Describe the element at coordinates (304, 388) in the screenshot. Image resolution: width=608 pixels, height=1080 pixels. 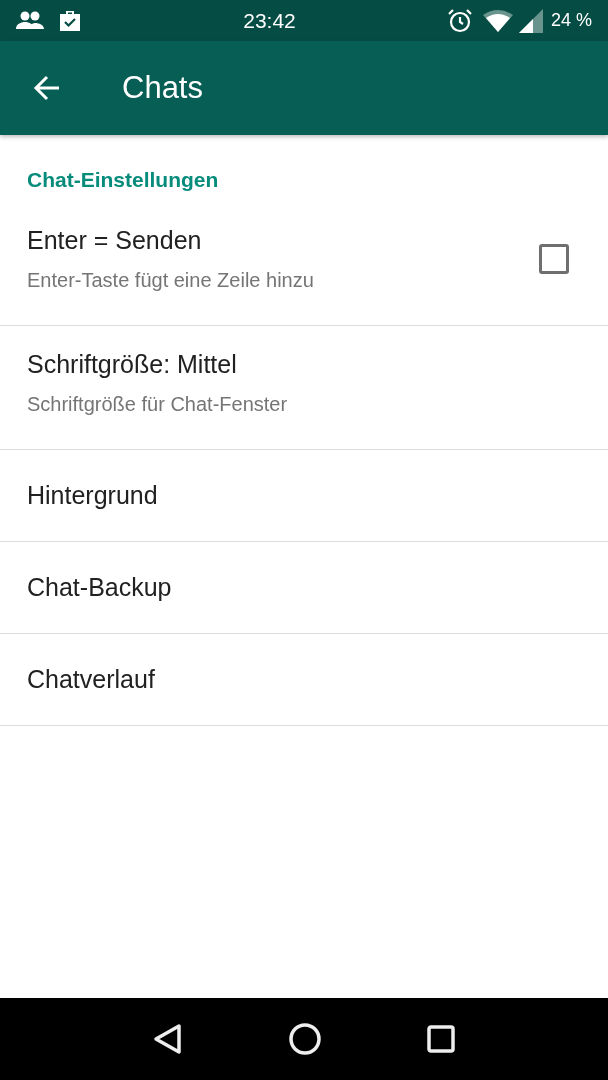
I see `settings-item: Schriftgröße: Mittel Schriftgröße für Chat-Fenster` at that location.